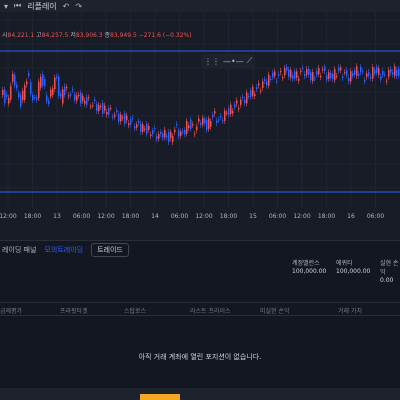  Describe the element at coordinates (19, 250) in the screenshot. I see `tab-trading-panel: 레이딩 패널` at that location.